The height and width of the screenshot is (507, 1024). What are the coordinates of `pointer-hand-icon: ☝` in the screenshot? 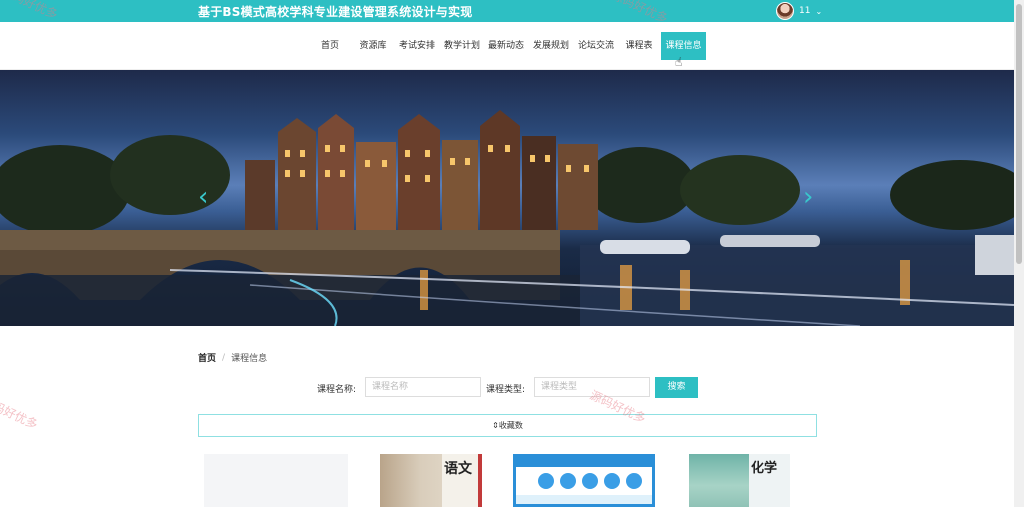 It's located at (679, 62).